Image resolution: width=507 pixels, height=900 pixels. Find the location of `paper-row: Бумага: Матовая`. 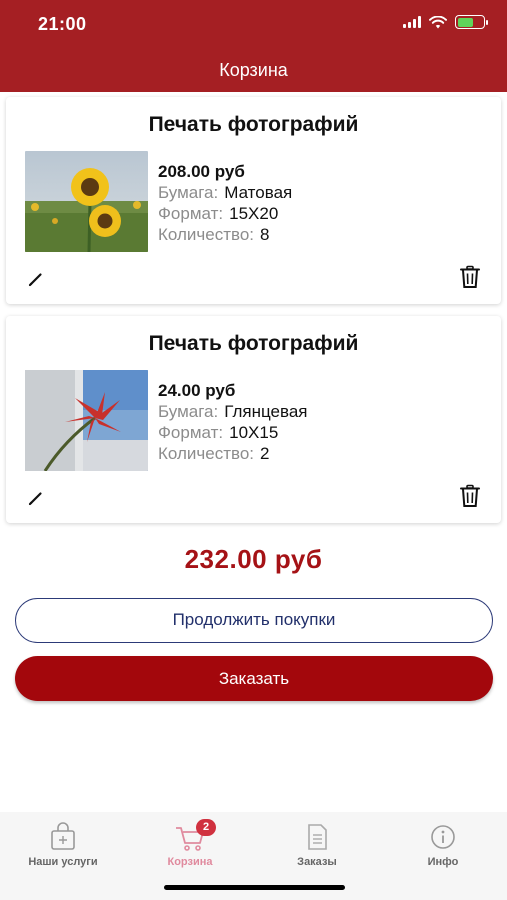

paper-row: Бумага: Матовая is located at coordinates (225, 192).